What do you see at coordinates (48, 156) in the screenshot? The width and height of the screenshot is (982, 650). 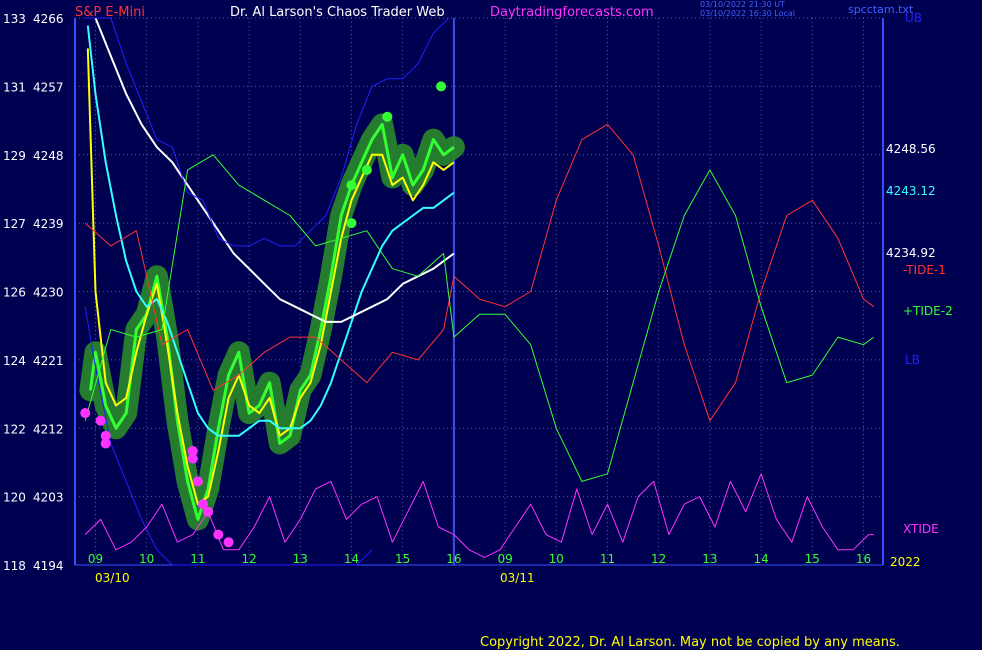 I see `y-tick-label-b: 4248` at bounding box center [48, 156].